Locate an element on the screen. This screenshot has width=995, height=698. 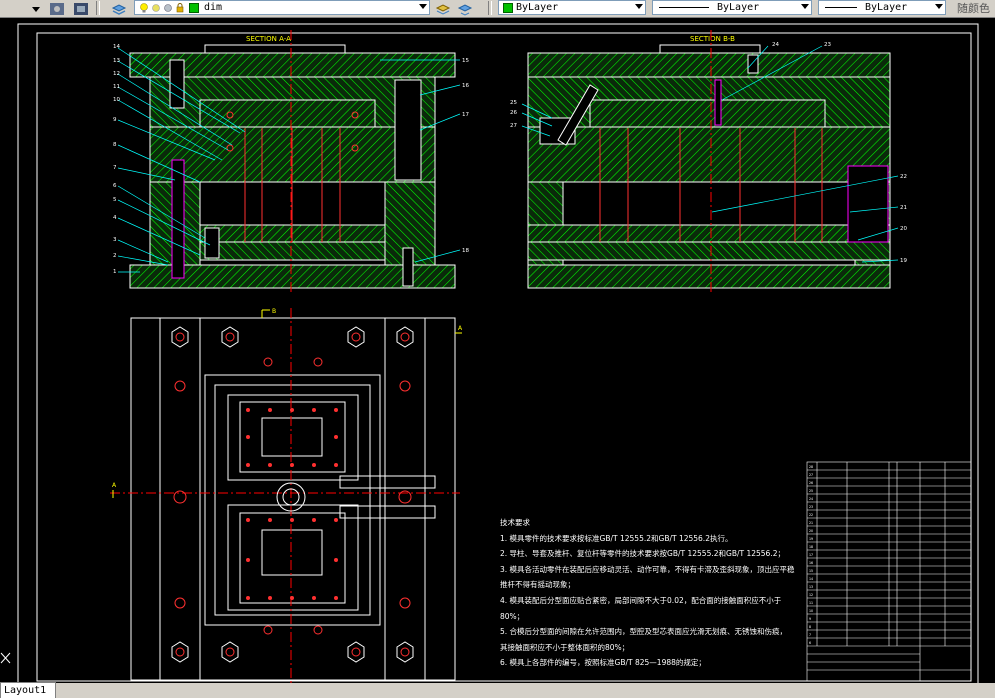
svg-text: 21 is located at coordinates (811, 523).